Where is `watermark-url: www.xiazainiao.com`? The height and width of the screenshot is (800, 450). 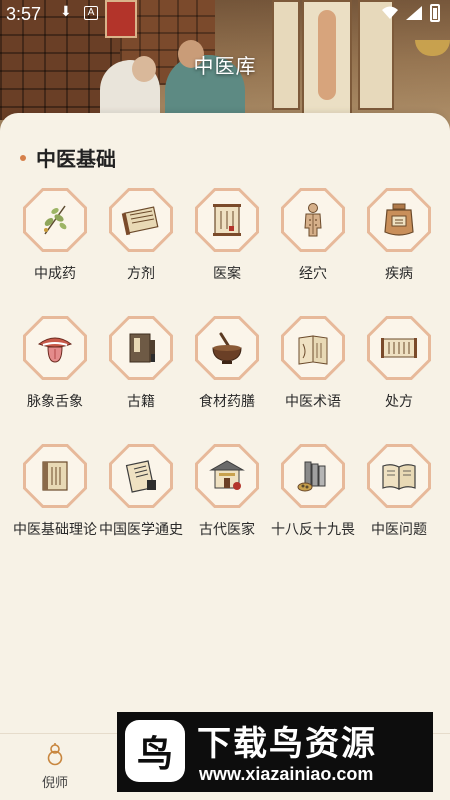 watermark-url: www.xiazainiao.com is located at coordinates (286, 774).